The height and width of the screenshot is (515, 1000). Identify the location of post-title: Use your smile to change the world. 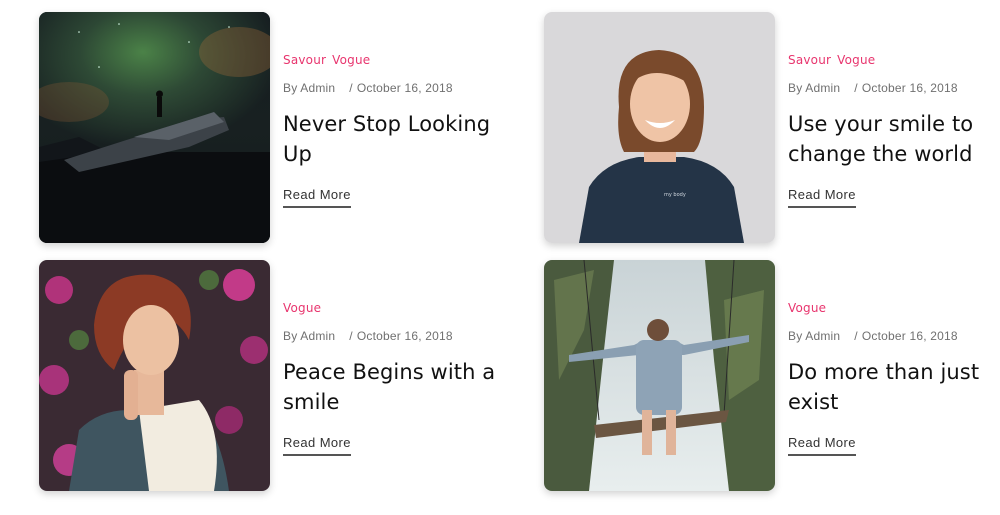
(894, 139).